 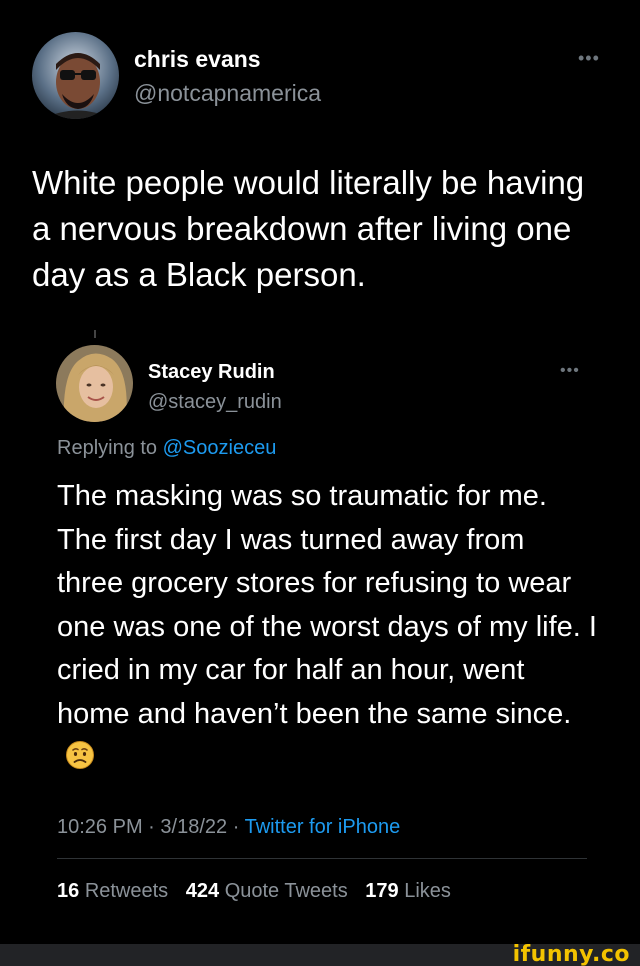 I want to click on replying-to-mention: @Soozieceu, so click(x=220, y=448).